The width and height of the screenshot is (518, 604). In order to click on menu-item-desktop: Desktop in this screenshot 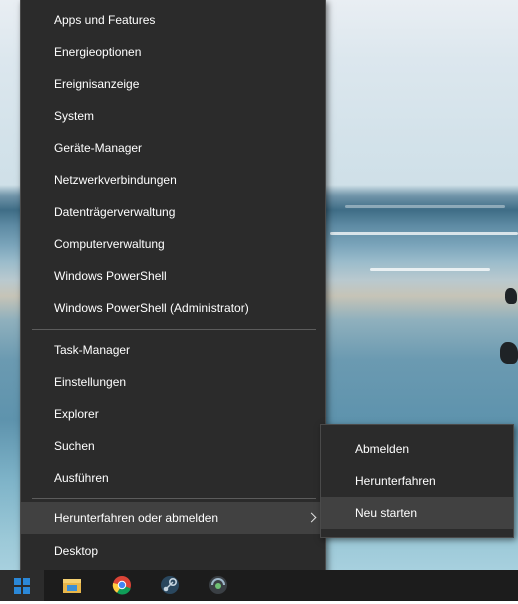, I will do `click(173, 551)`.